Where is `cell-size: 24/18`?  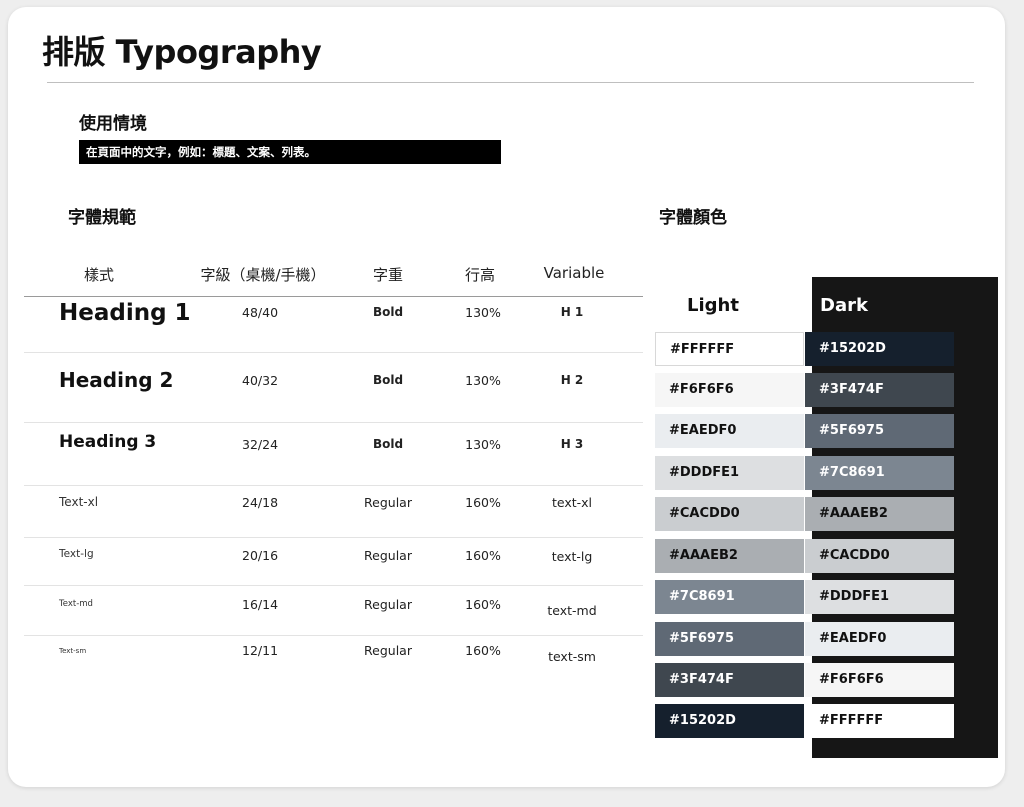 cell-size: 24/18 is located at coordinates (260, 502).